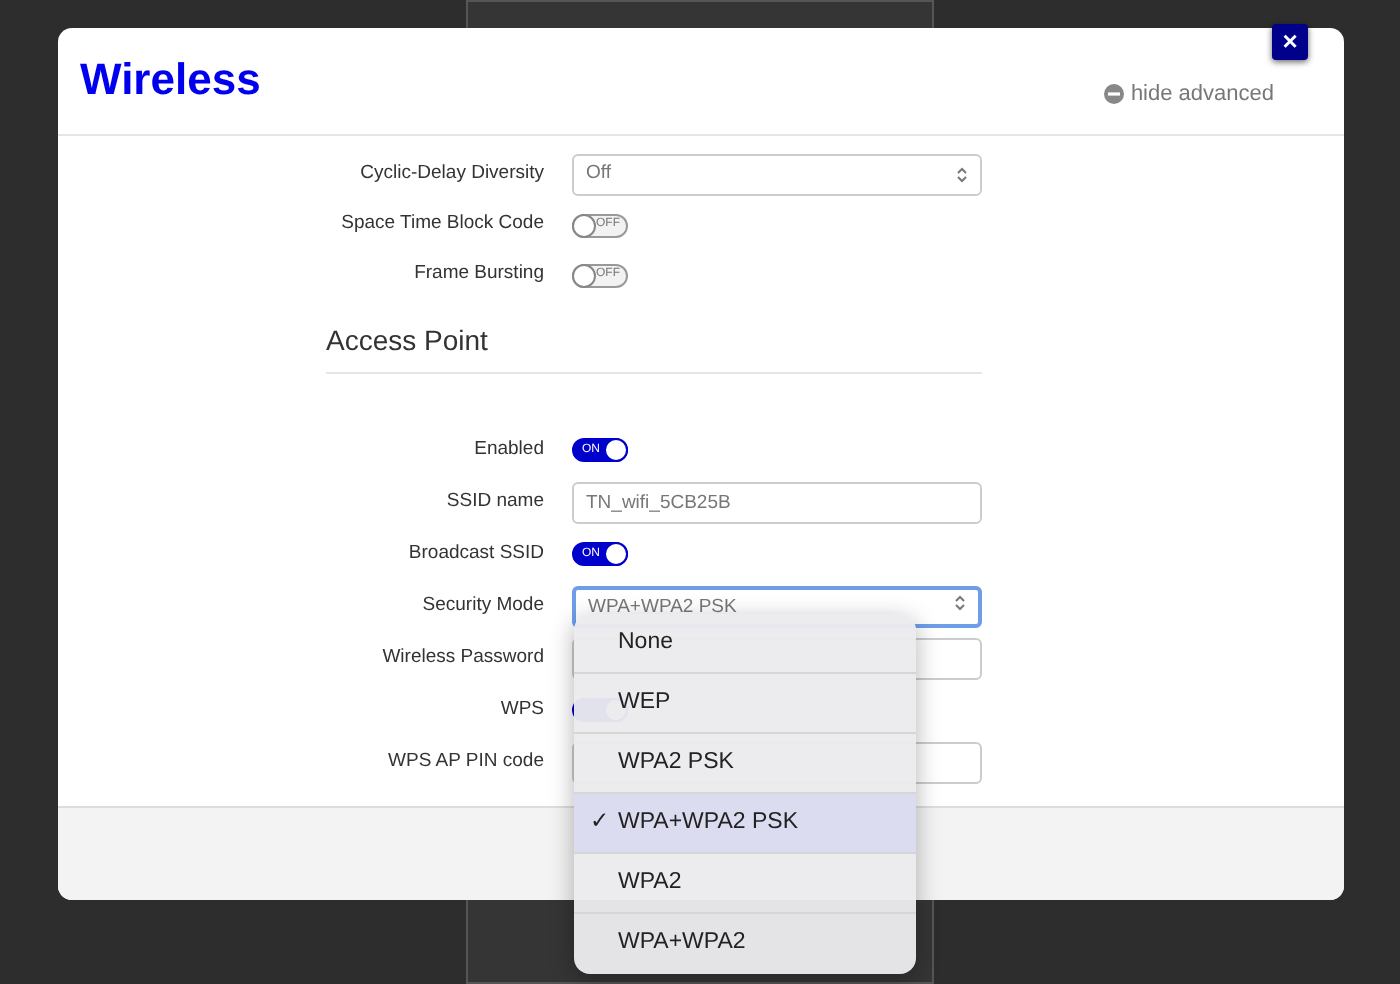  Describe the element at coordinates (654, 347) in the screenshot. I see `section-heading: Access Point` at that location.